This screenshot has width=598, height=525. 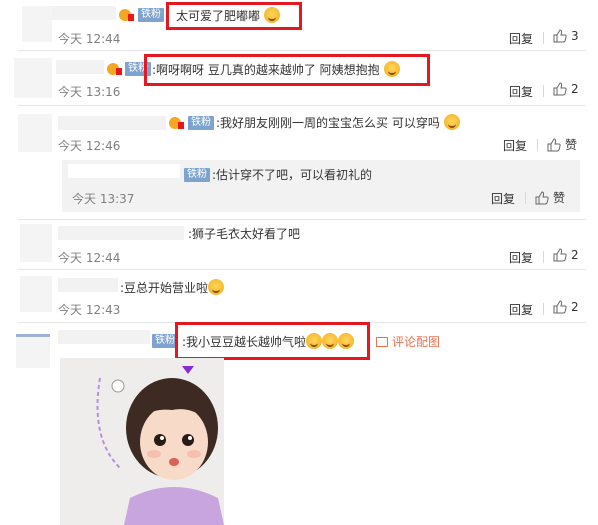 What do you see at coordinates (268, 341) in the screenshot?
I see `comment-text: :我小豆豆越长越帅气啦` at bounding box center [268, 341].